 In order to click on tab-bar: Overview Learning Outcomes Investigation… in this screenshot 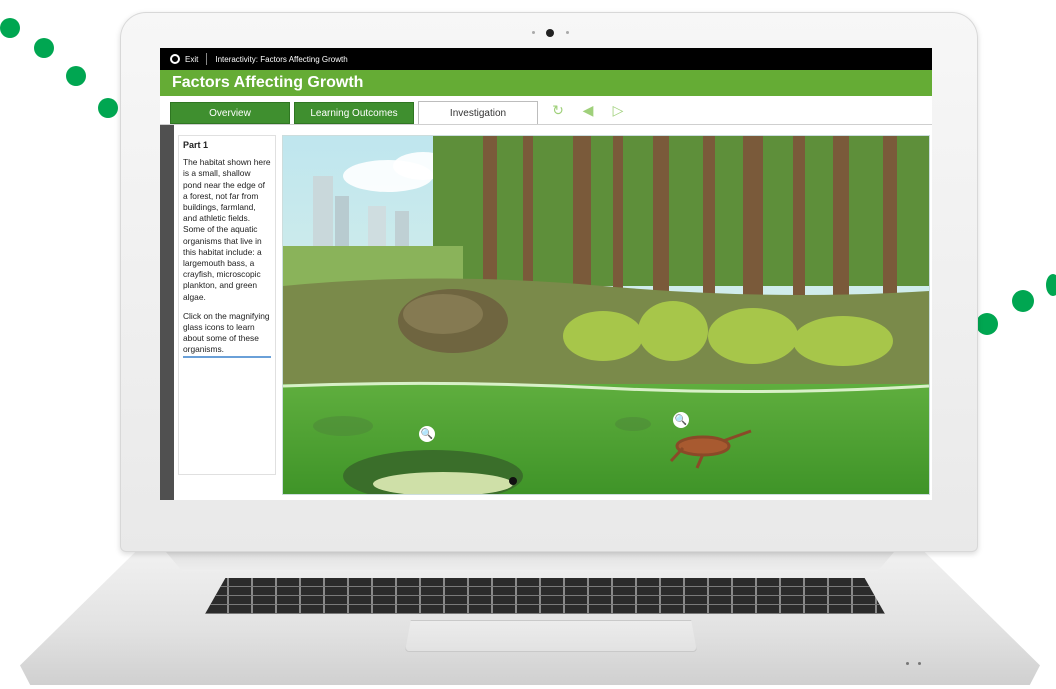, I will do `click(546, 110)`.